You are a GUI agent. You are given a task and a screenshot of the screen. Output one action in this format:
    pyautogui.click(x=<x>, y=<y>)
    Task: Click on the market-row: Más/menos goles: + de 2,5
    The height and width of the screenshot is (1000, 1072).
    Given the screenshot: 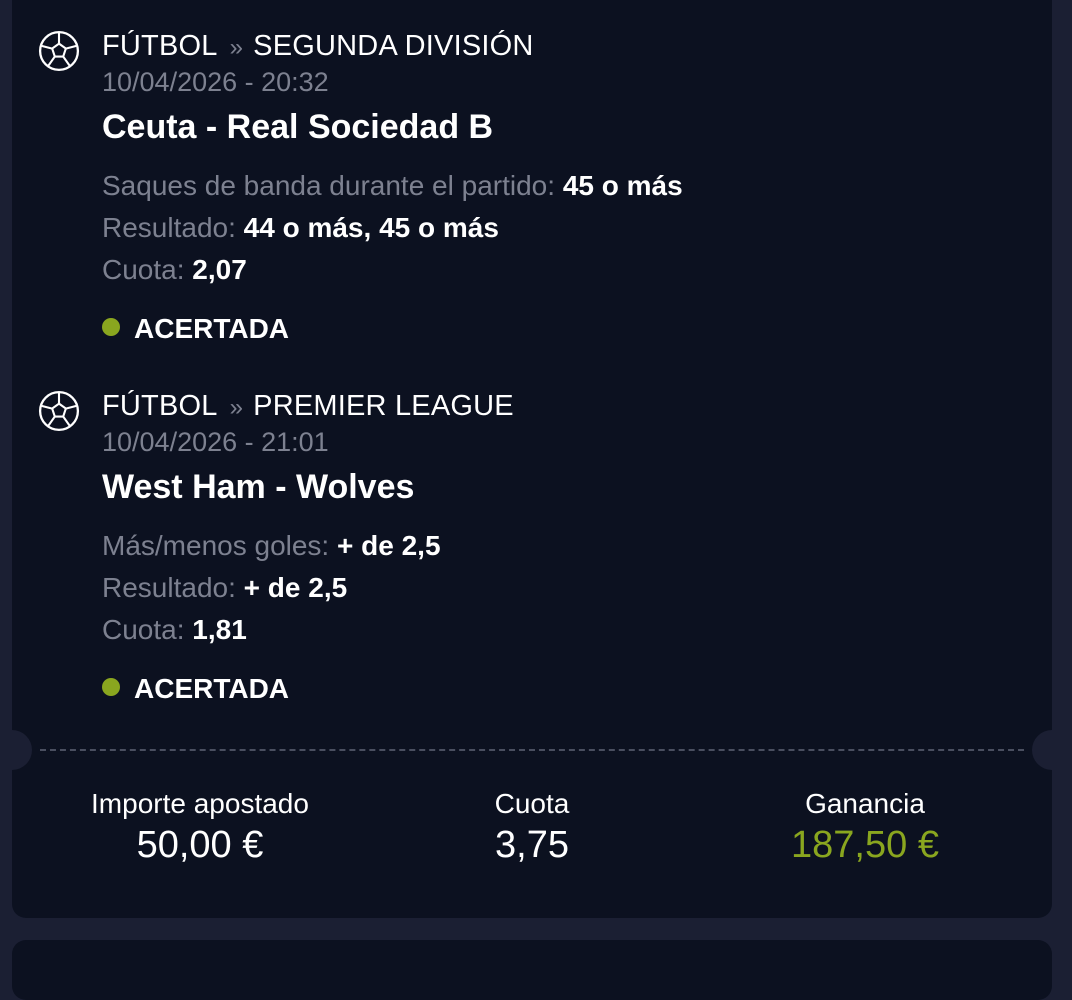 What is the action you would take?
    pyautogui.click(x=271, y=546)
    